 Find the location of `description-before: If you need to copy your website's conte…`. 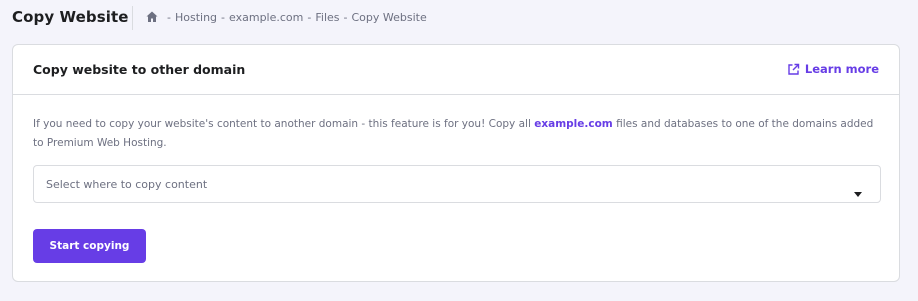

description-before: If you need to copy your website's conte… is located at coordinates (284, 124).